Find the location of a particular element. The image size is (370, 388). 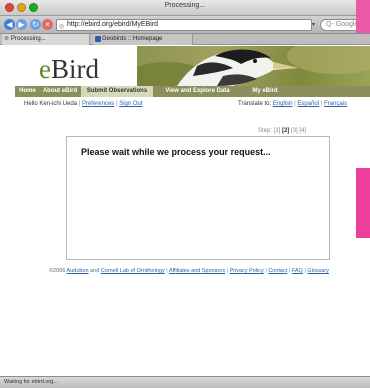

bird-header-image is located at coordinates (253, 66).